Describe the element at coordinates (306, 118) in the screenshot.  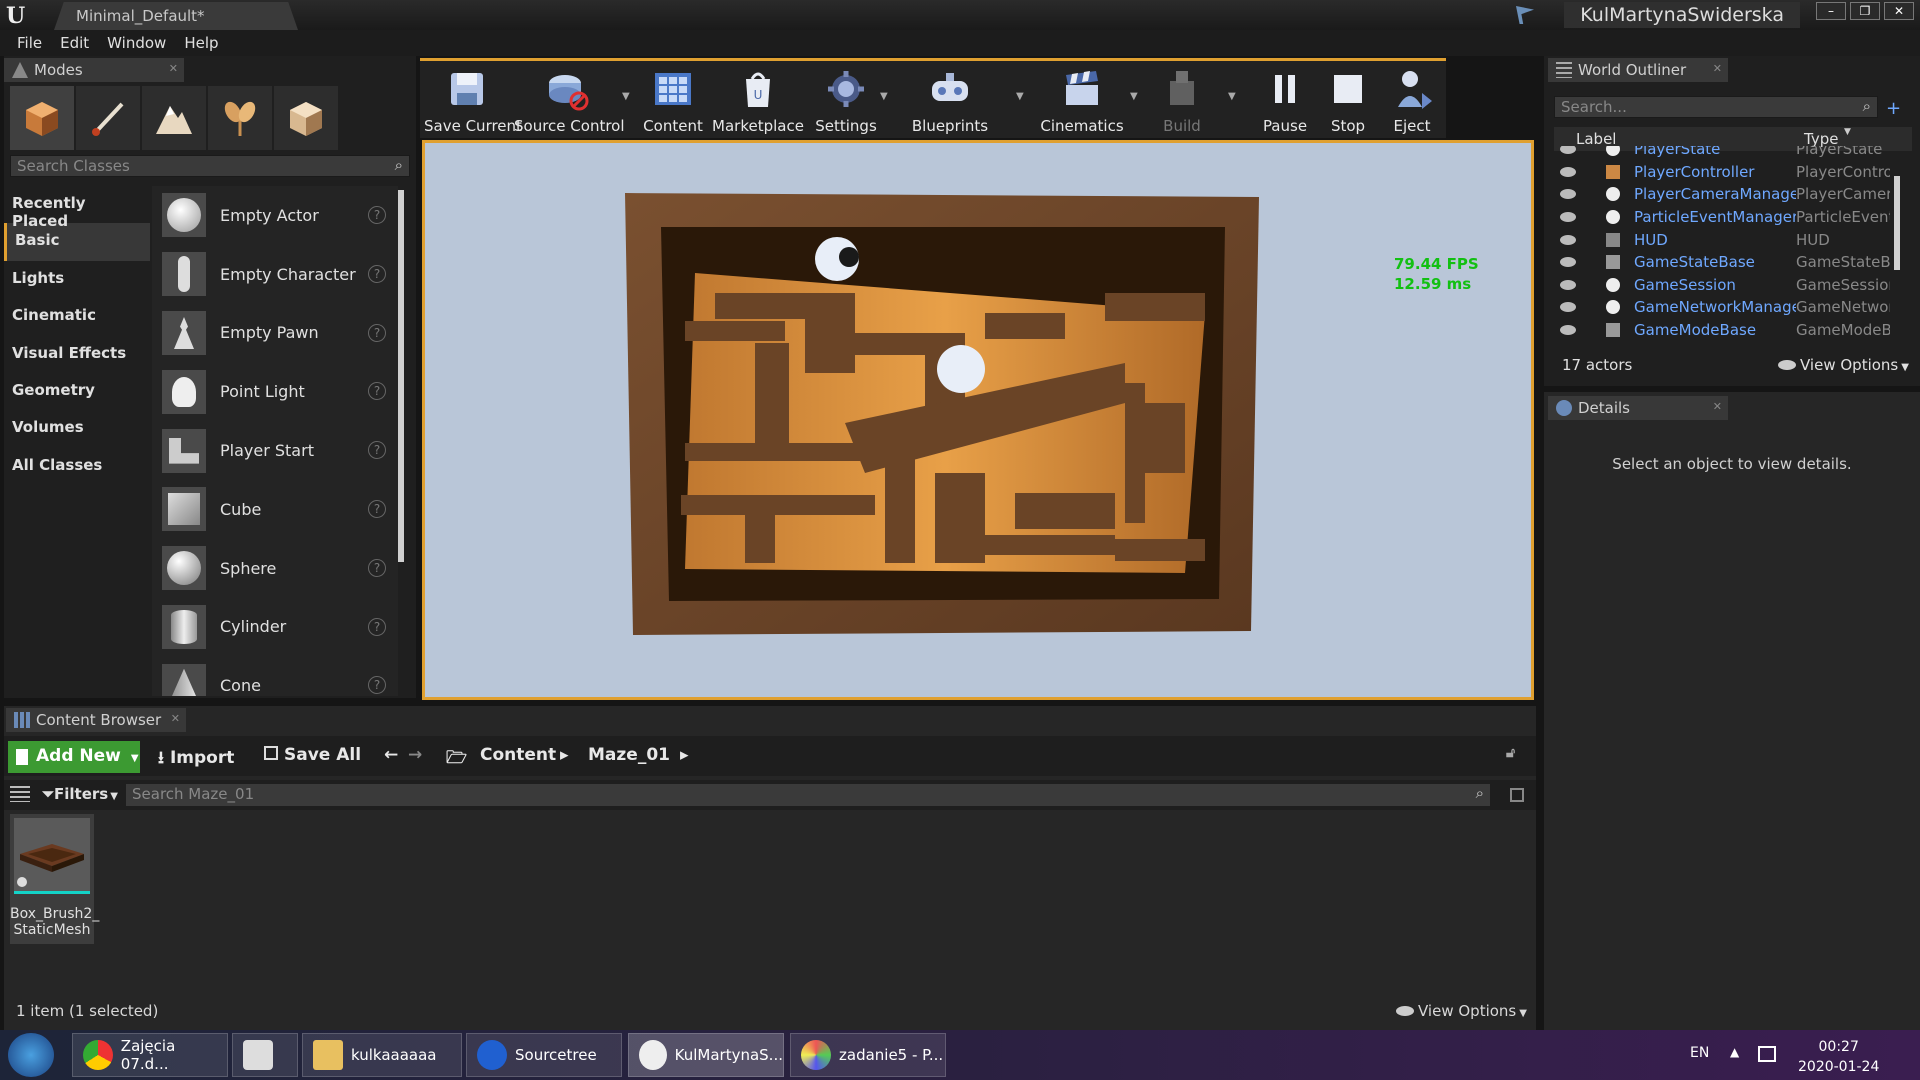
I see `geometry-mode-button` at that location.